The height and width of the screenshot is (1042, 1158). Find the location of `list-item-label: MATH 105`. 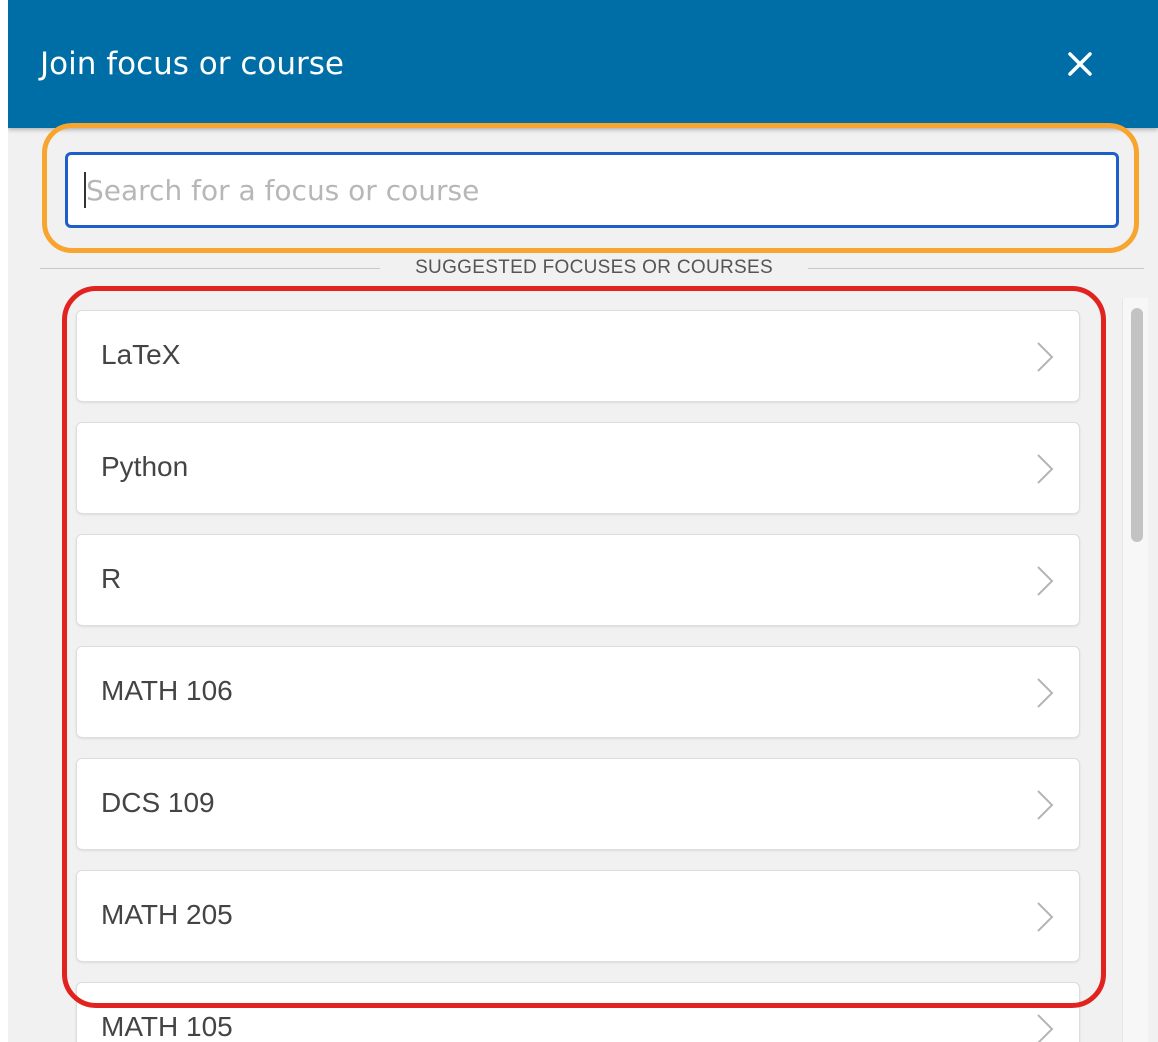

list-item-label: MATH 105 is located at coordinates (167, 1026).